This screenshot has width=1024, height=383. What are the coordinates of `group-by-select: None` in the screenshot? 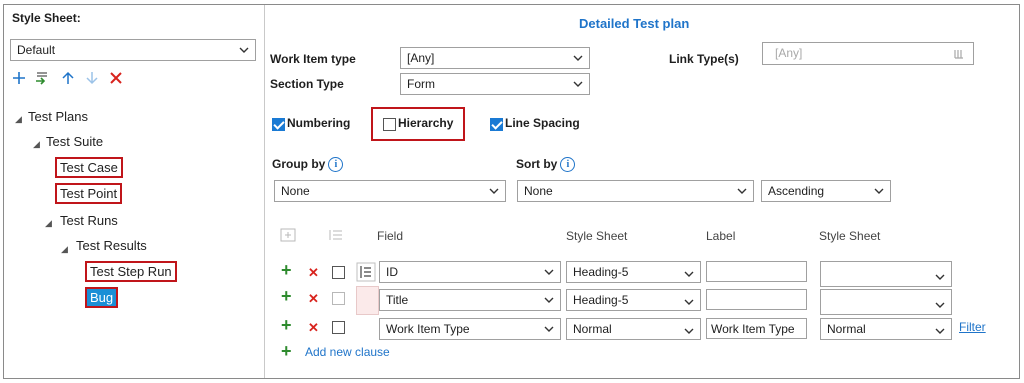 It's located at (390, 191).